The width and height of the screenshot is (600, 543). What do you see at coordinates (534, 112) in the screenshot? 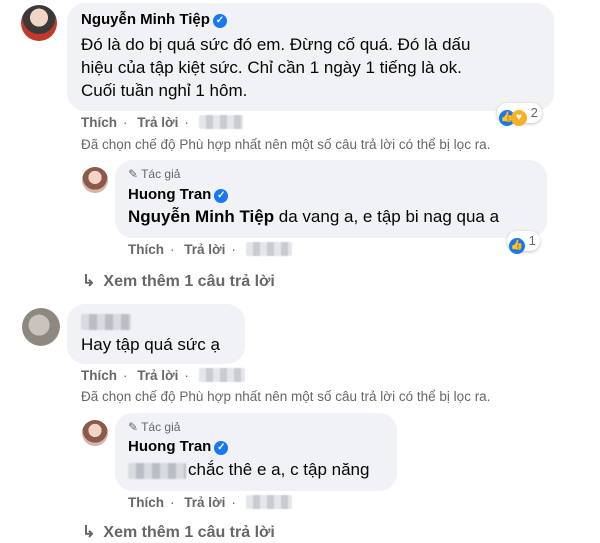
I see `reaction-count: 2` at bounding box center [534, 112].